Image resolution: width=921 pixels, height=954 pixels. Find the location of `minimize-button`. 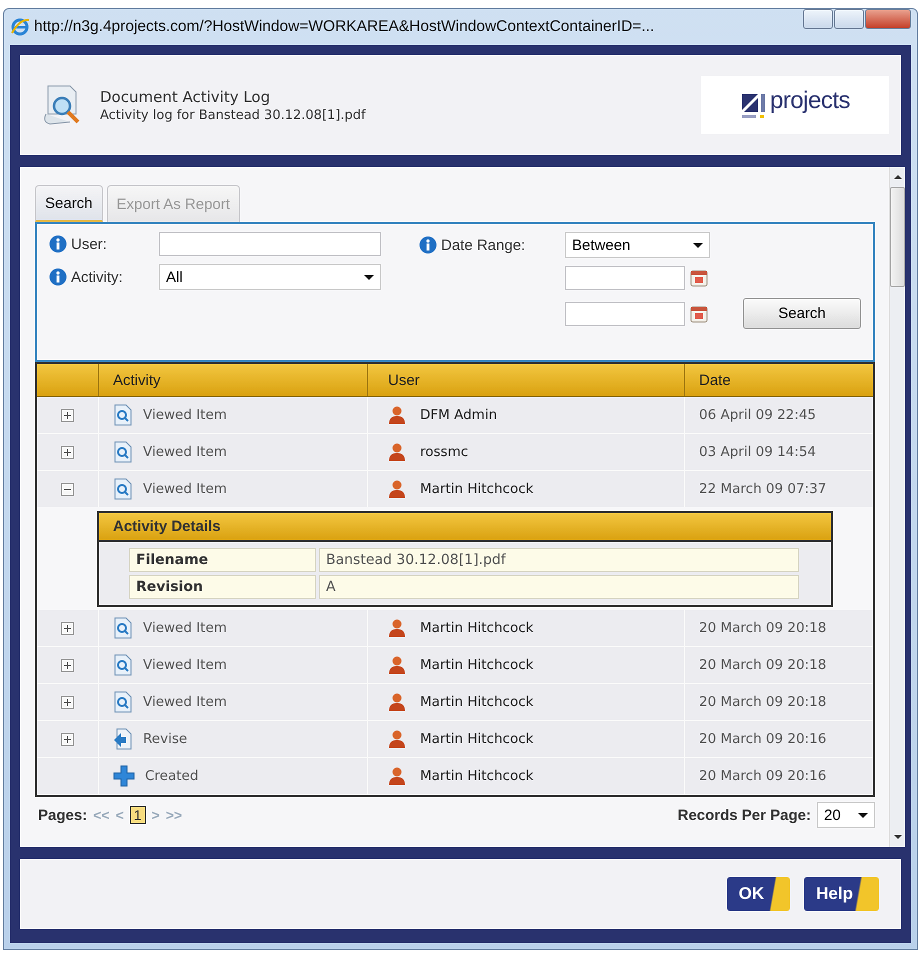

minimize-button is located at coordinates (818, 19).